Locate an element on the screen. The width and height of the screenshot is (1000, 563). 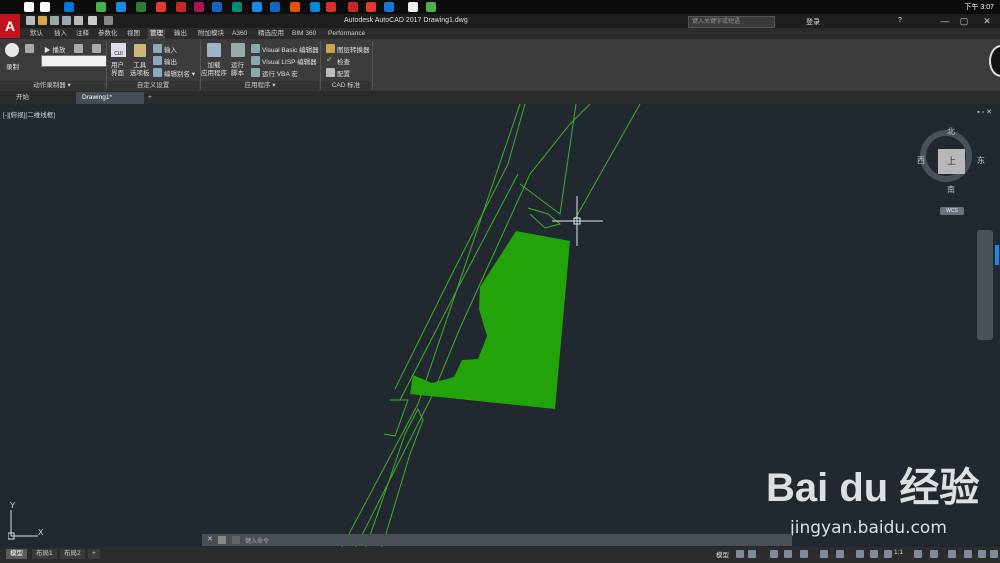
help-button: ? is located at coordinates (900, 20).